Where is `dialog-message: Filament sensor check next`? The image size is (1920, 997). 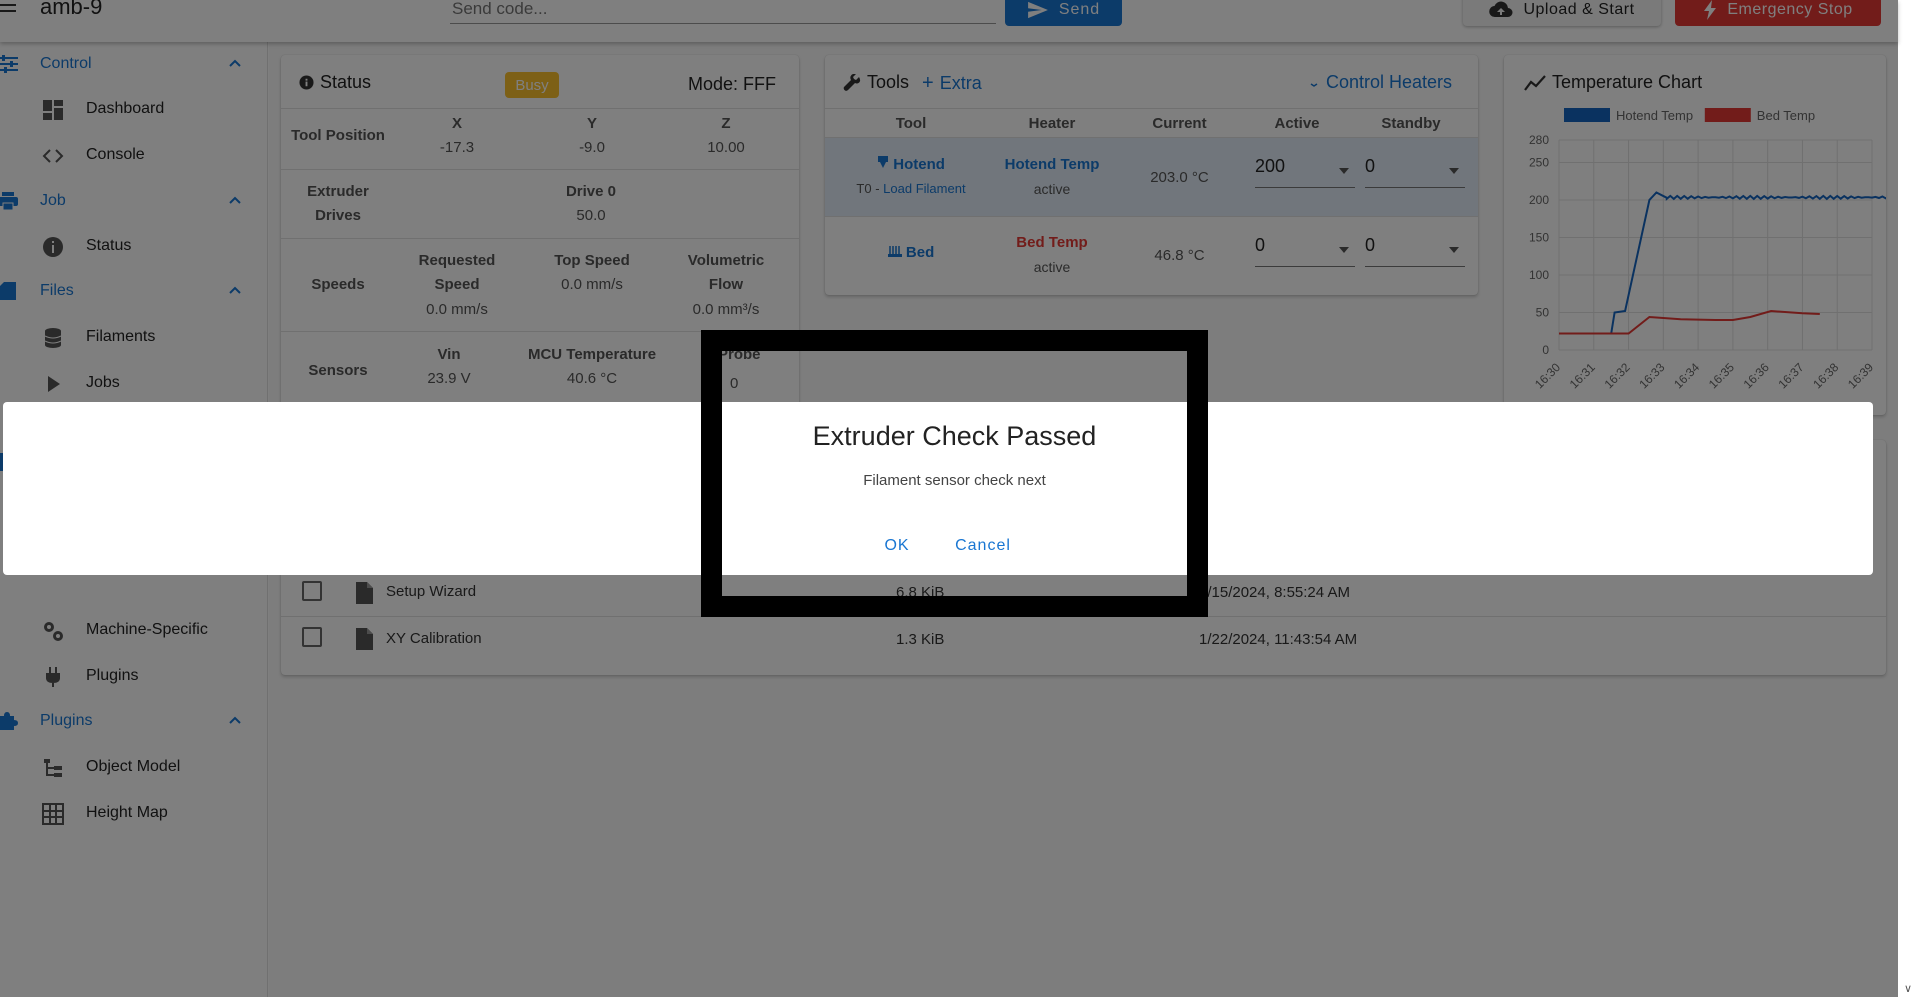 dialog-message: Filament sensor check next is located at coordinates (954, 480).